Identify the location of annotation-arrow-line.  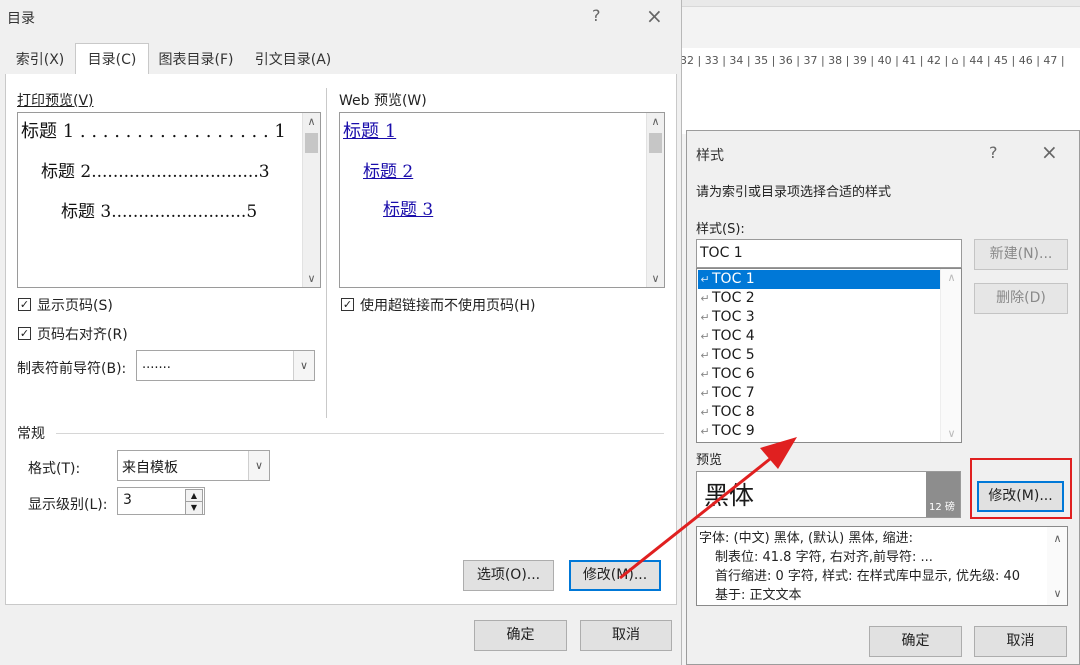
(697, 516).